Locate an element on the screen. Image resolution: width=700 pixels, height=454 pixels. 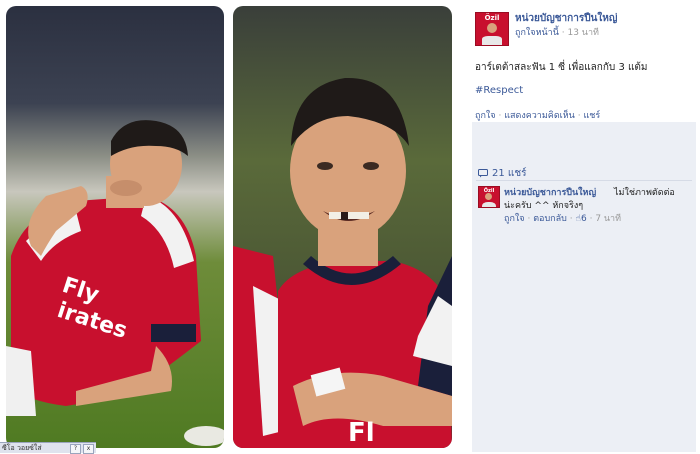
shares-count: 21 แชร์ is located at coordinates (509, 173).